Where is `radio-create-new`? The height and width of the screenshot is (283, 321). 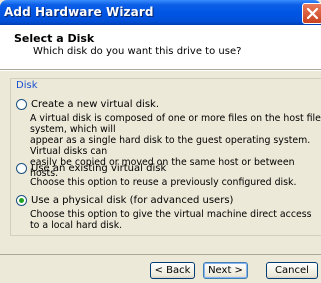
radio-create-new is located at coordinates (21, 104).